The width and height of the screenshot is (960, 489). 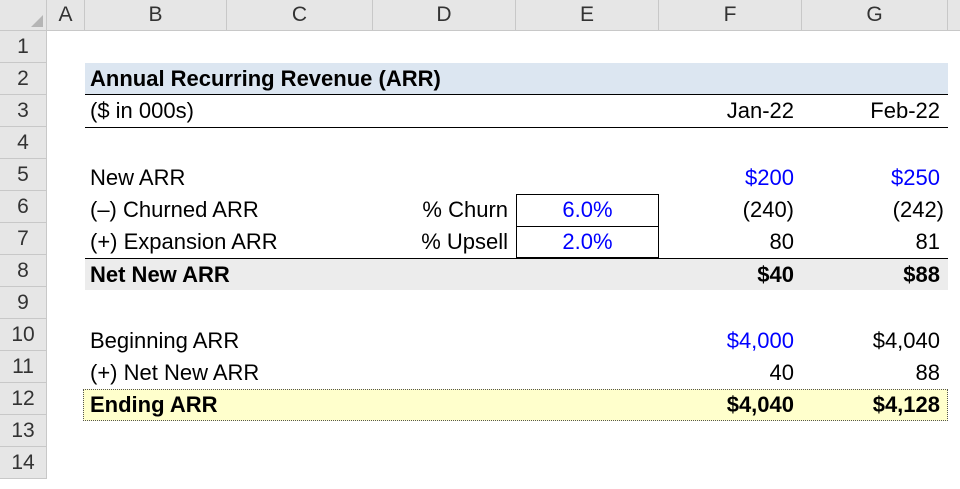 I want to click on column-header-a: A, so click(x=66, y=15).